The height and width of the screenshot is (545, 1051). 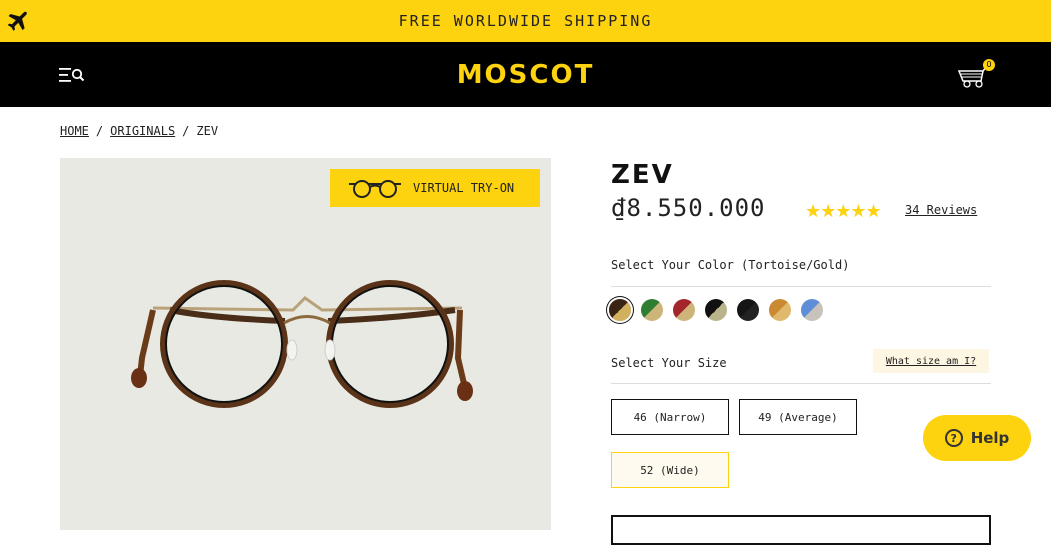 I want to click on shipping-banner: FREE WORLDWIDE SHIPPING, so click(x=525, y=21).